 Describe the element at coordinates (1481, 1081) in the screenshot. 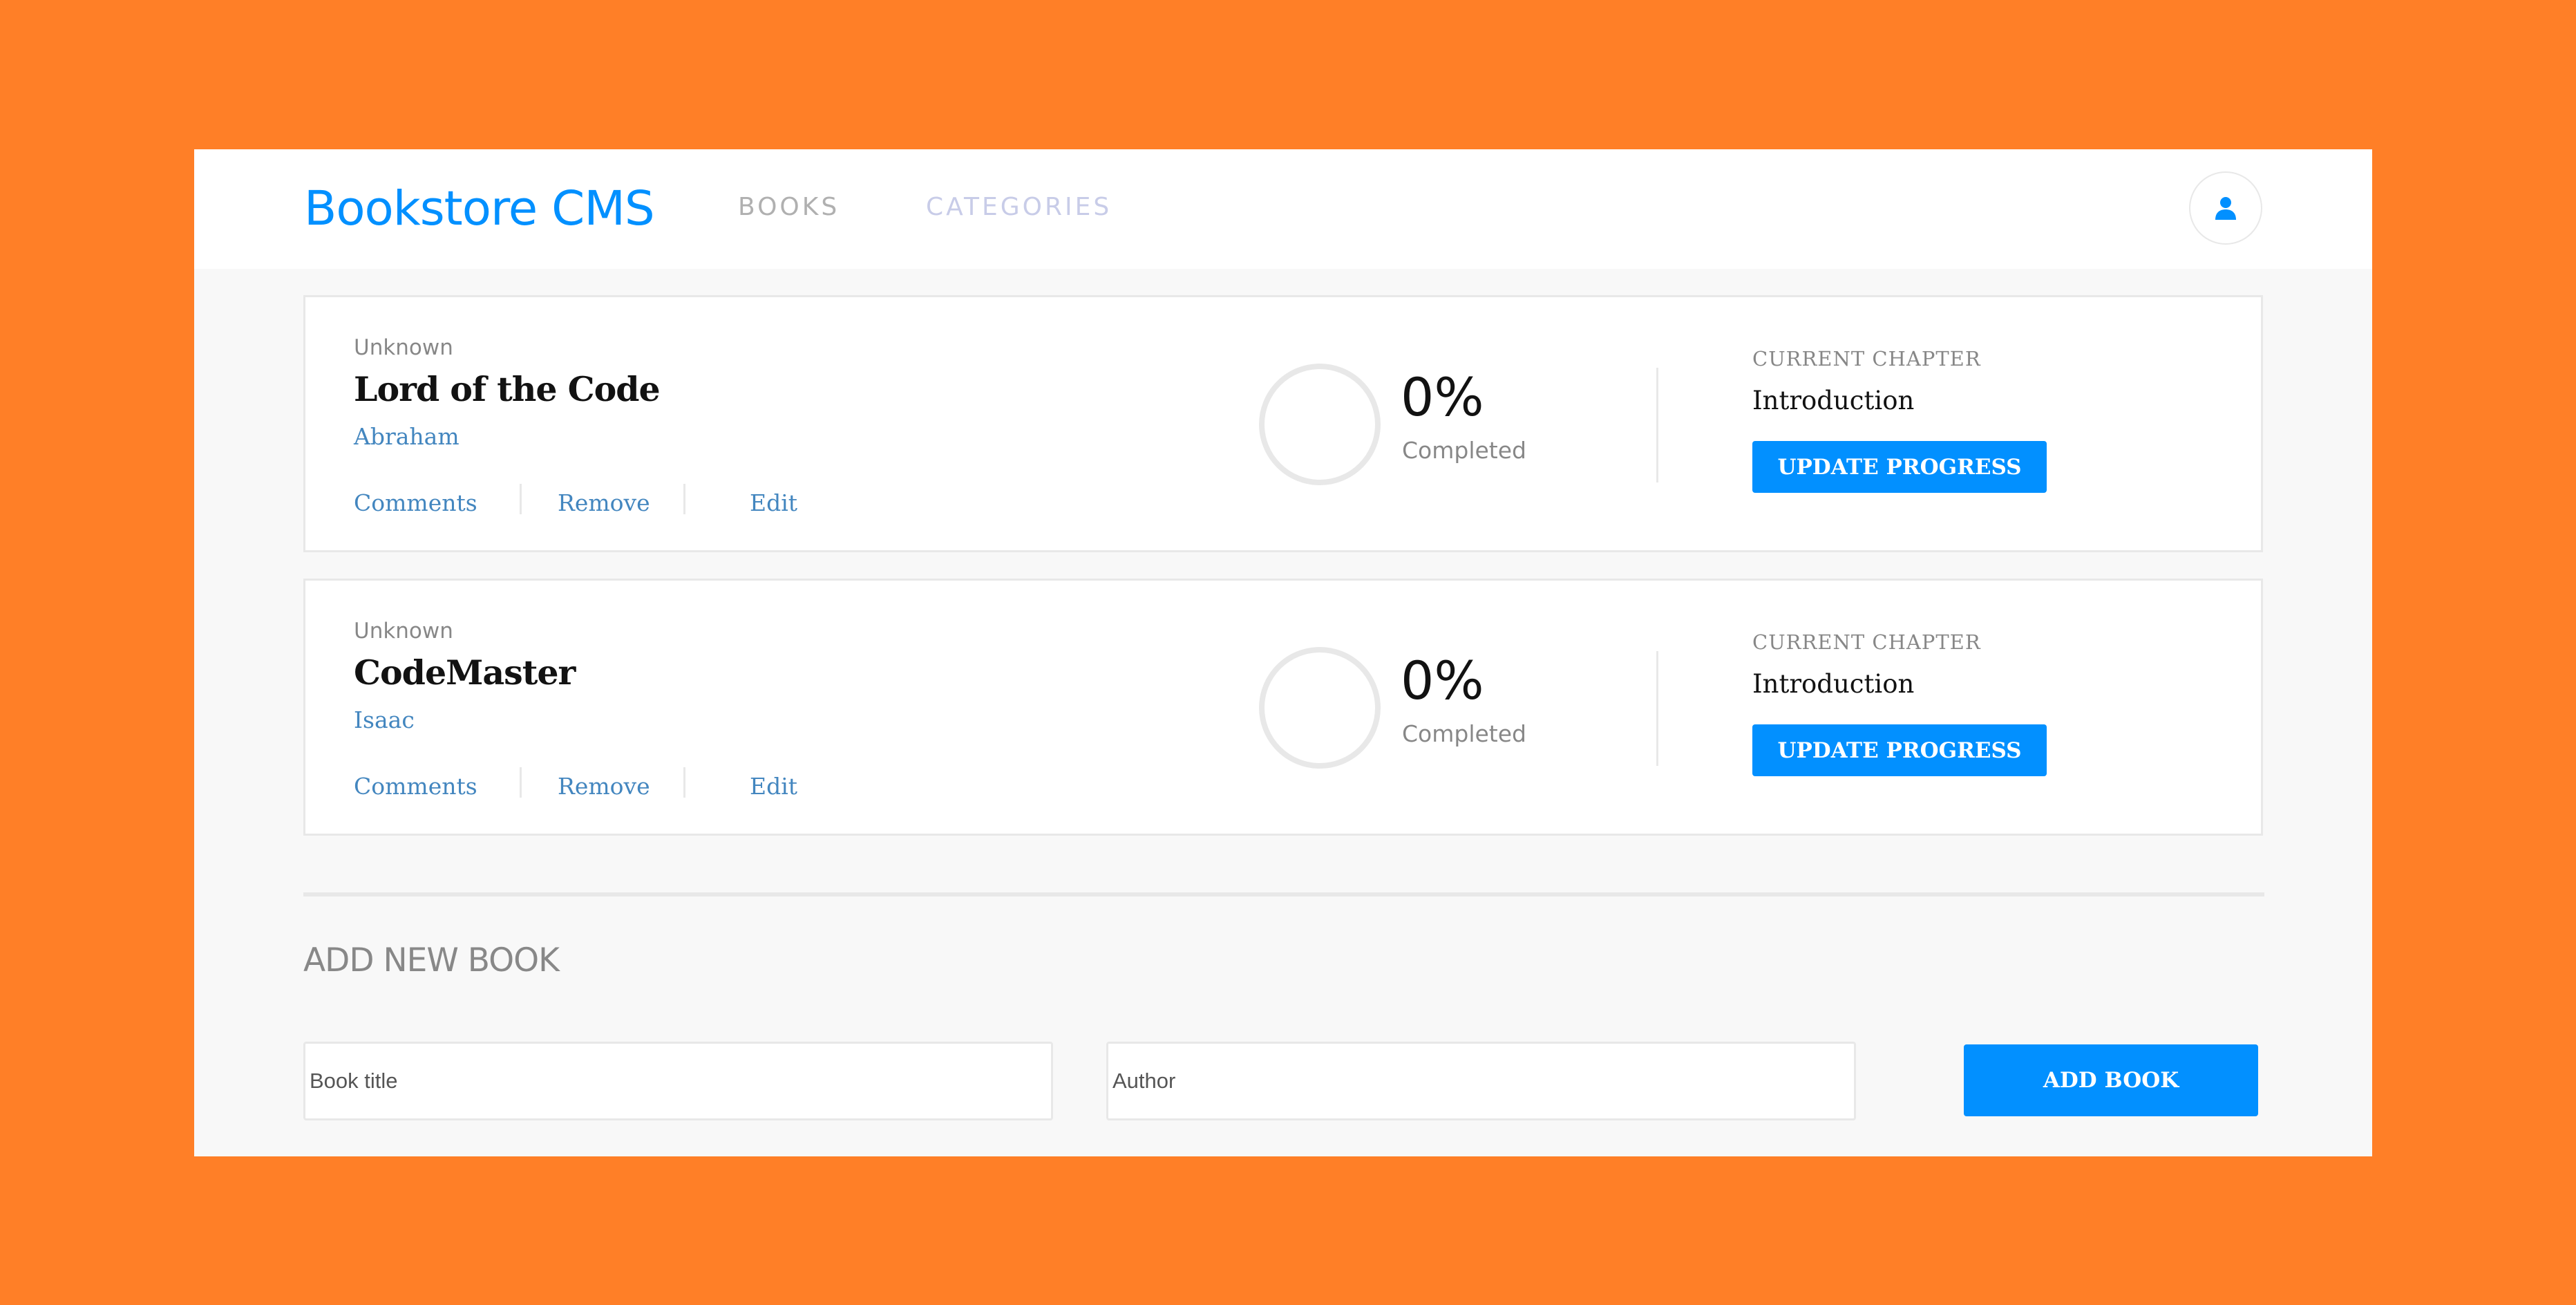

I see `author-input` at that location.